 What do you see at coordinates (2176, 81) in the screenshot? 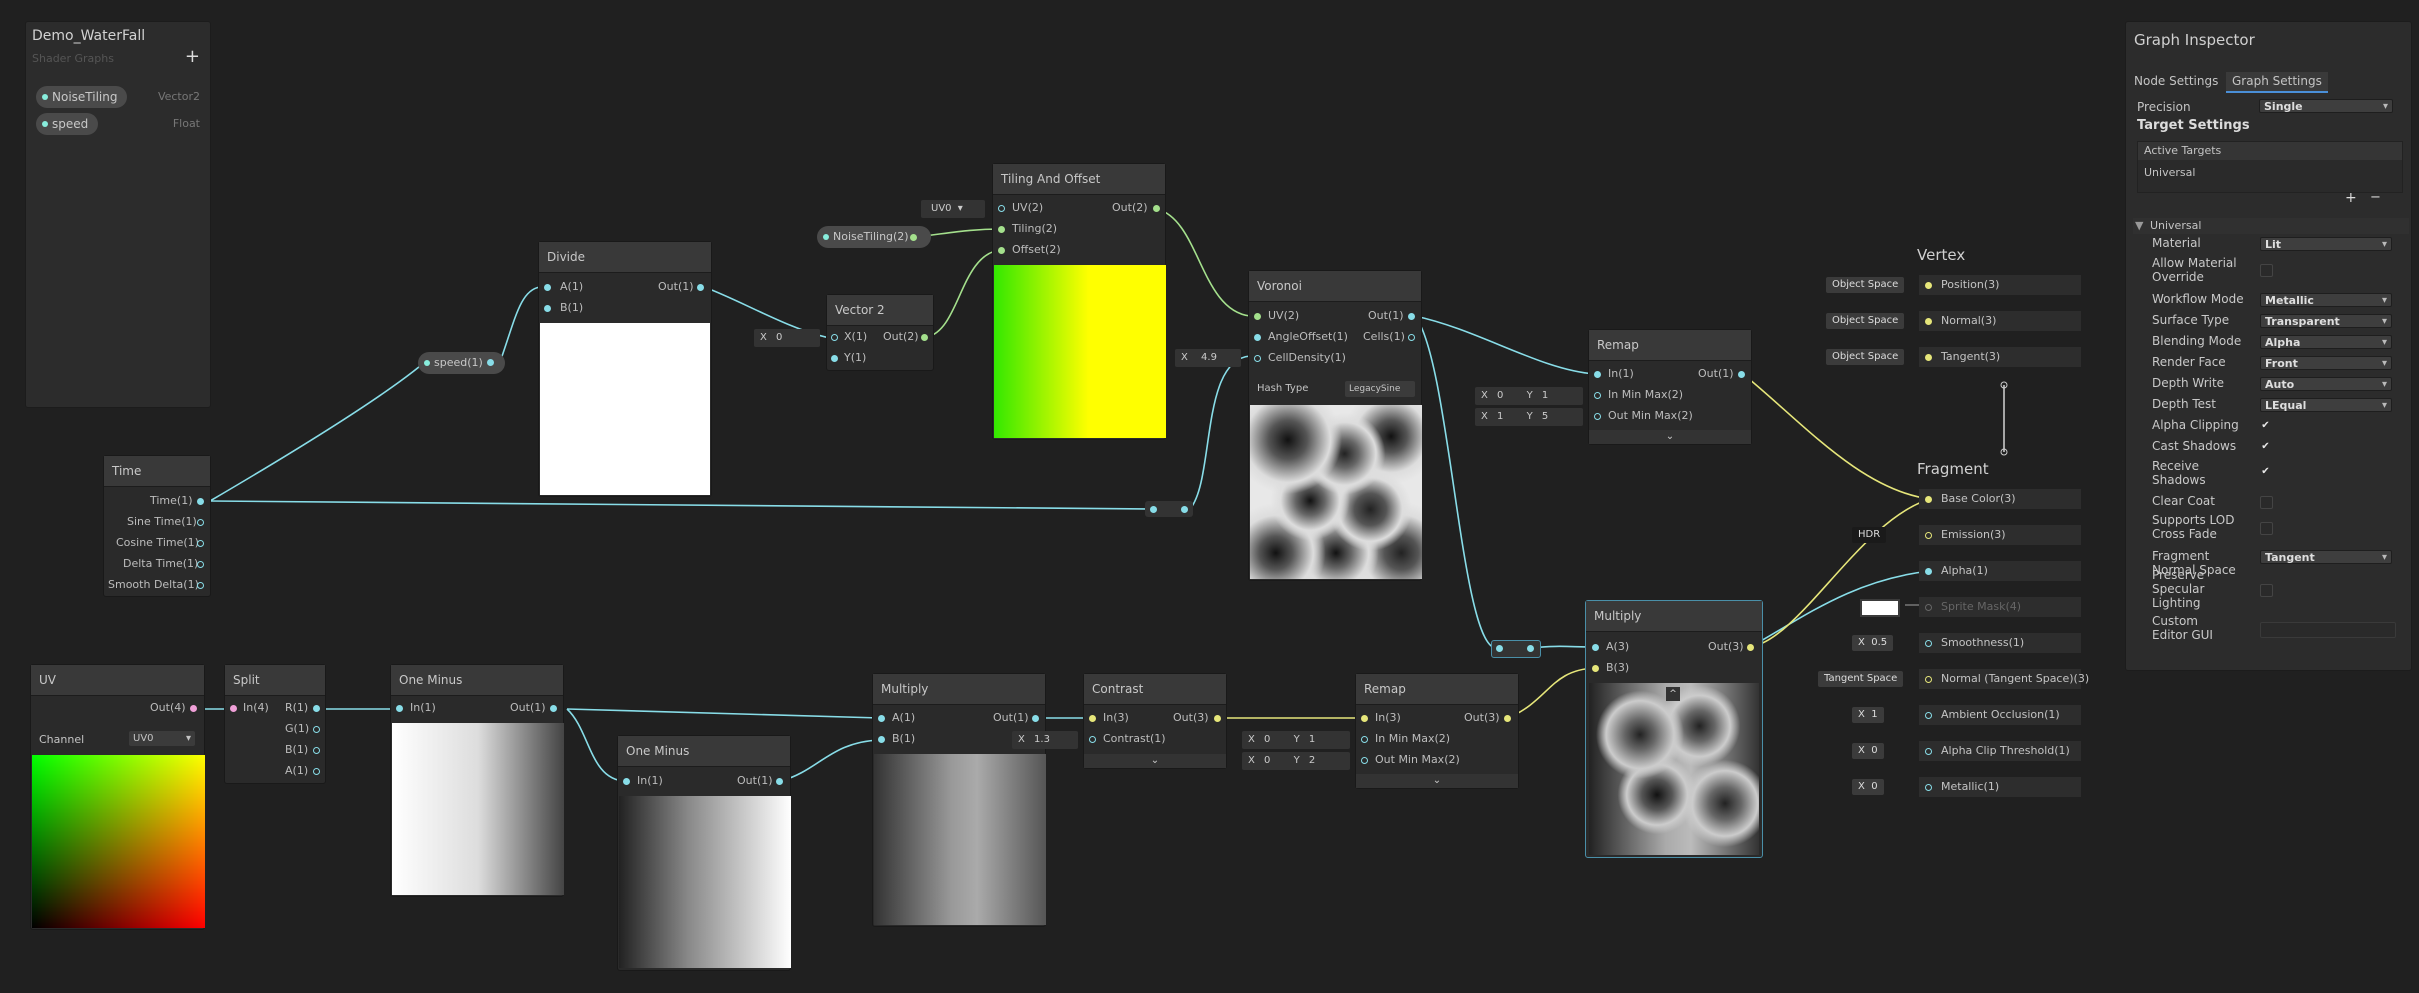
I see `tab-node-settings: Node Settings` at bounding box center [2176, 81].